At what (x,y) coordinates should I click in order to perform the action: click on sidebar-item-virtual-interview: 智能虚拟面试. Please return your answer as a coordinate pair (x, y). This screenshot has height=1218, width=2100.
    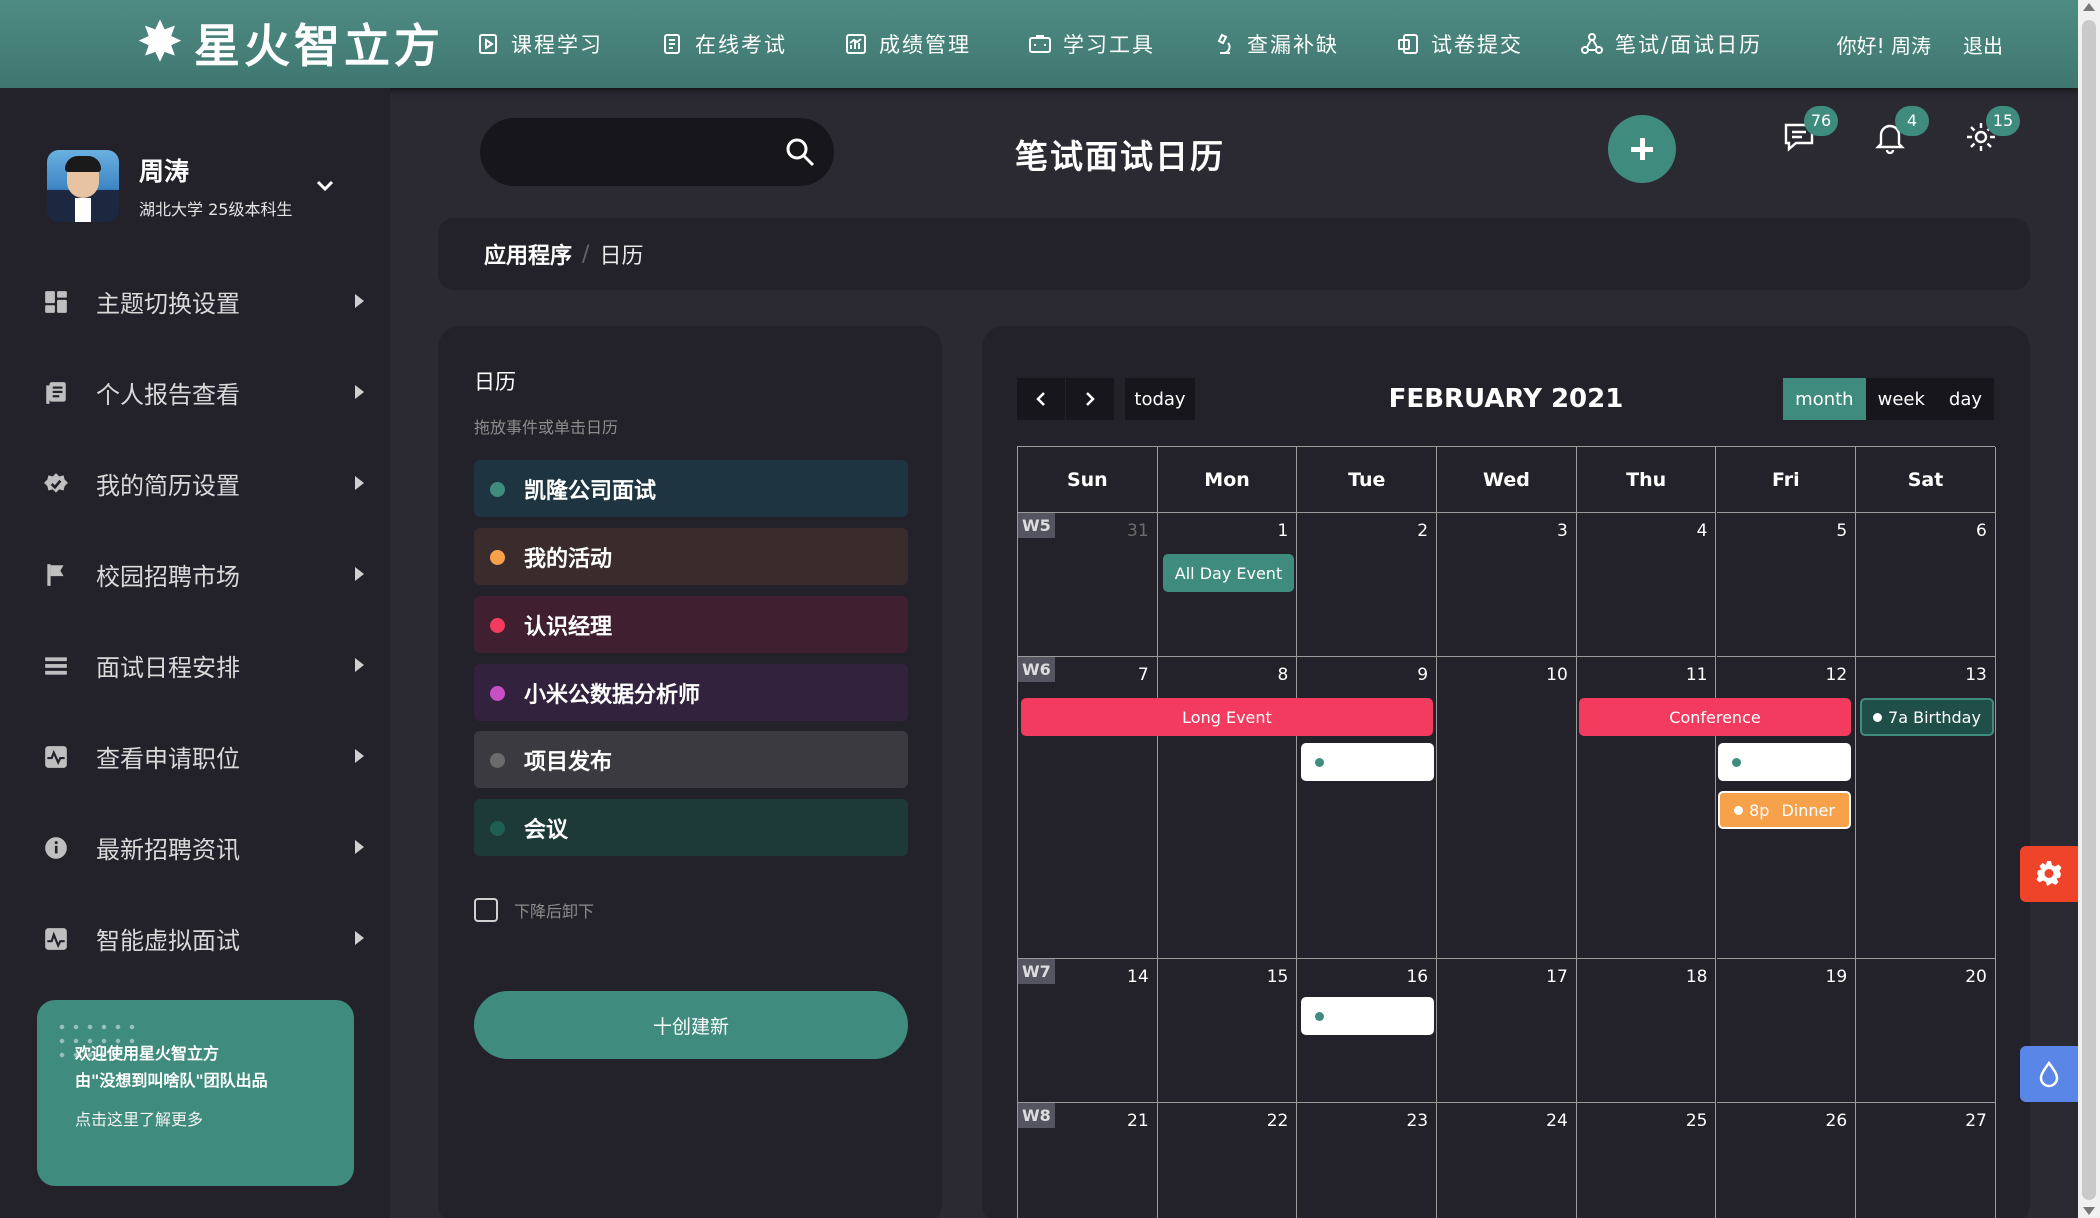
    Looking at the image, I should click on (195, 938).